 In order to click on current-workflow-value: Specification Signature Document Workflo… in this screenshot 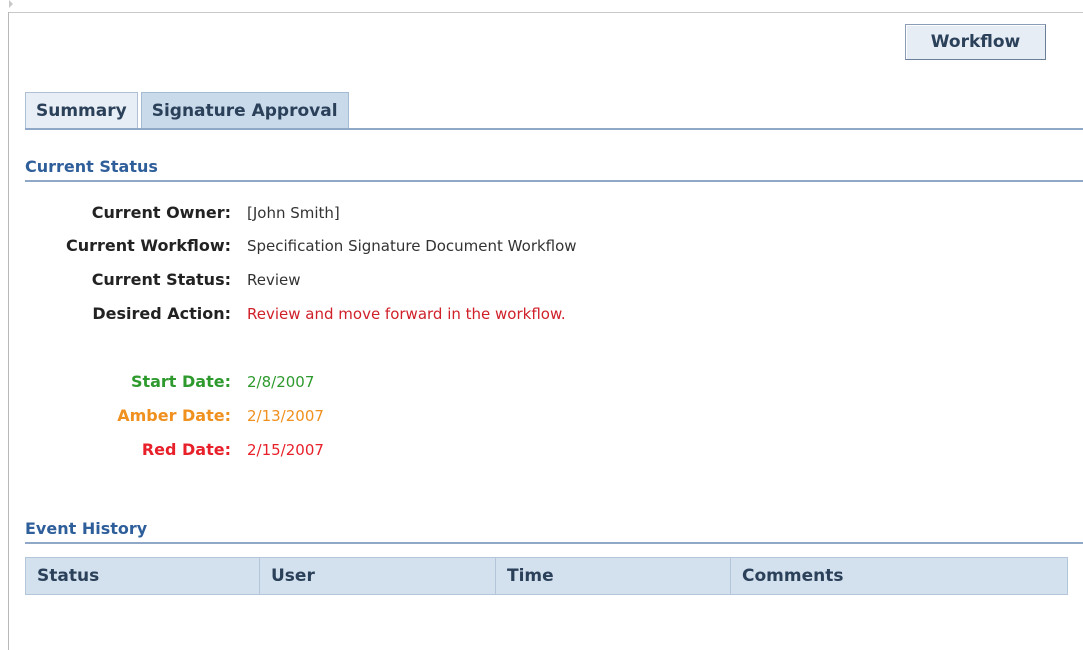, I will do `click(412, 246)`.